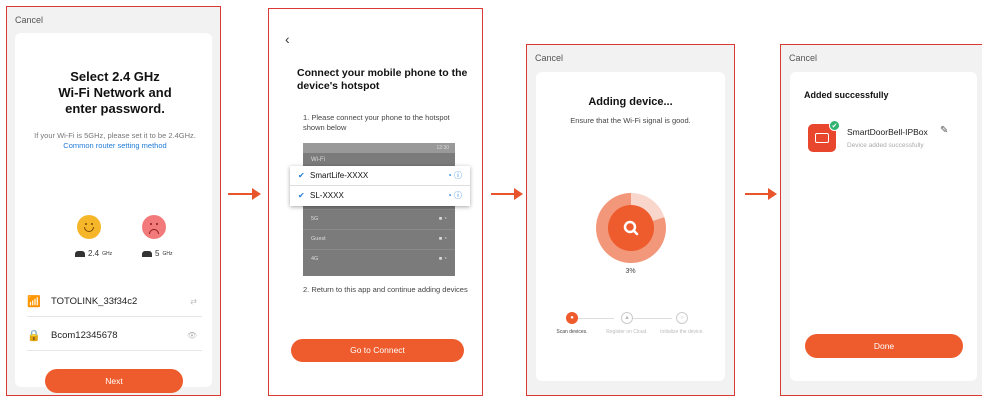  I want to click on step-label: Scan devices., so click(572, 332).